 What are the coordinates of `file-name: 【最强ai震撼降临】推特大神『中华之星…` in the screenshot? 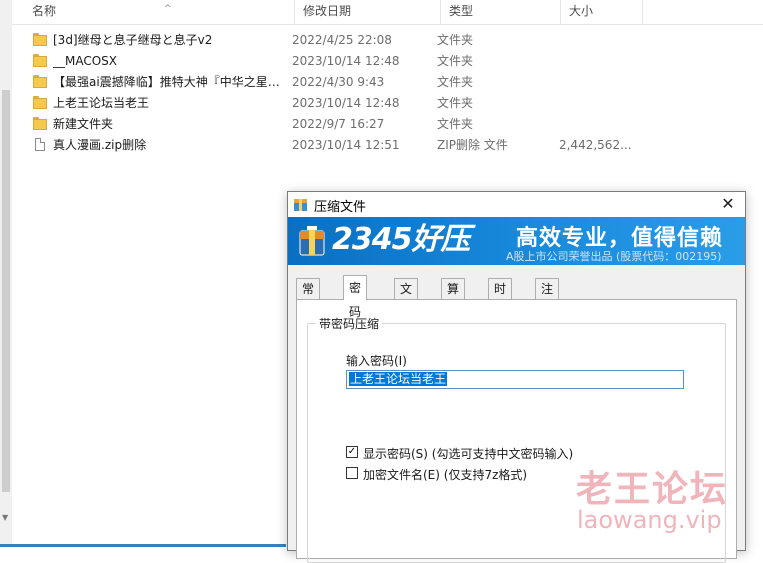 It's located at (166, 82).